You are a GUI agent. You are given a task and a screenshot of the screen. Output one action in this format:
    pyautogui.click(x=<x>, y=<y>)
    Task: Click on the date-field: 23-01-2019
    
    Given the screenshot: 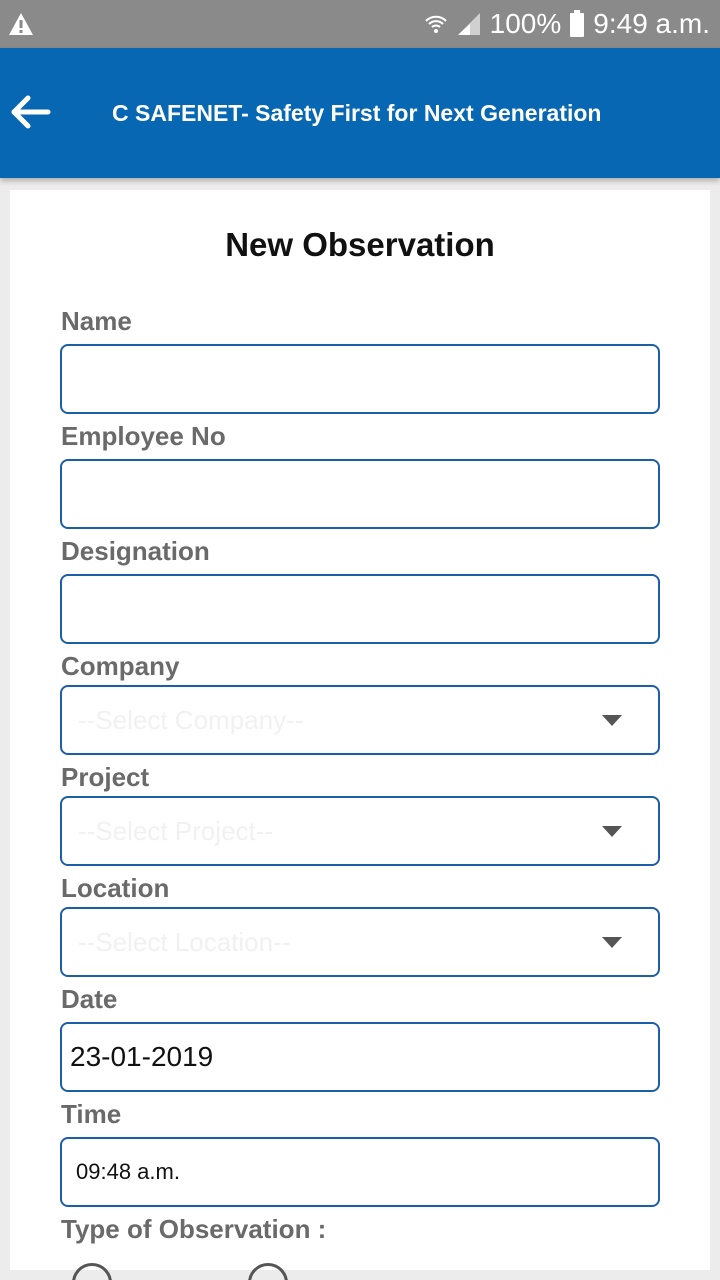 What is the action you would take?
    pyautogui.click(x=360, y=1057)
    